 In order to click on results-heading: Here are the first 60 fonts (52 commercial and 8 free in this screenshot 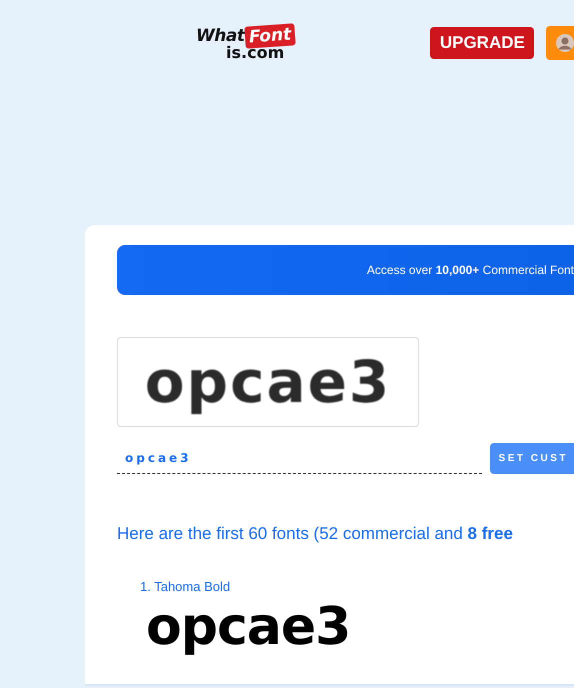, I will do `click(315, 534)`.